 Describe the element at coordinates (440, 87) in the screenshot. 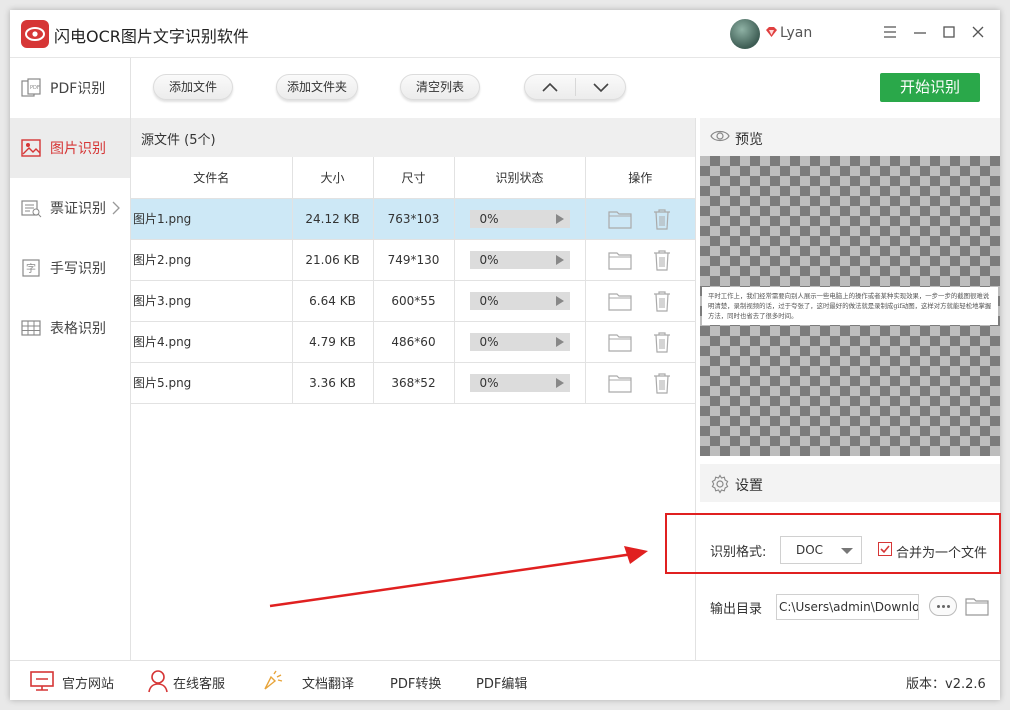

I see `clear-list-button: 清空列表` at that location.